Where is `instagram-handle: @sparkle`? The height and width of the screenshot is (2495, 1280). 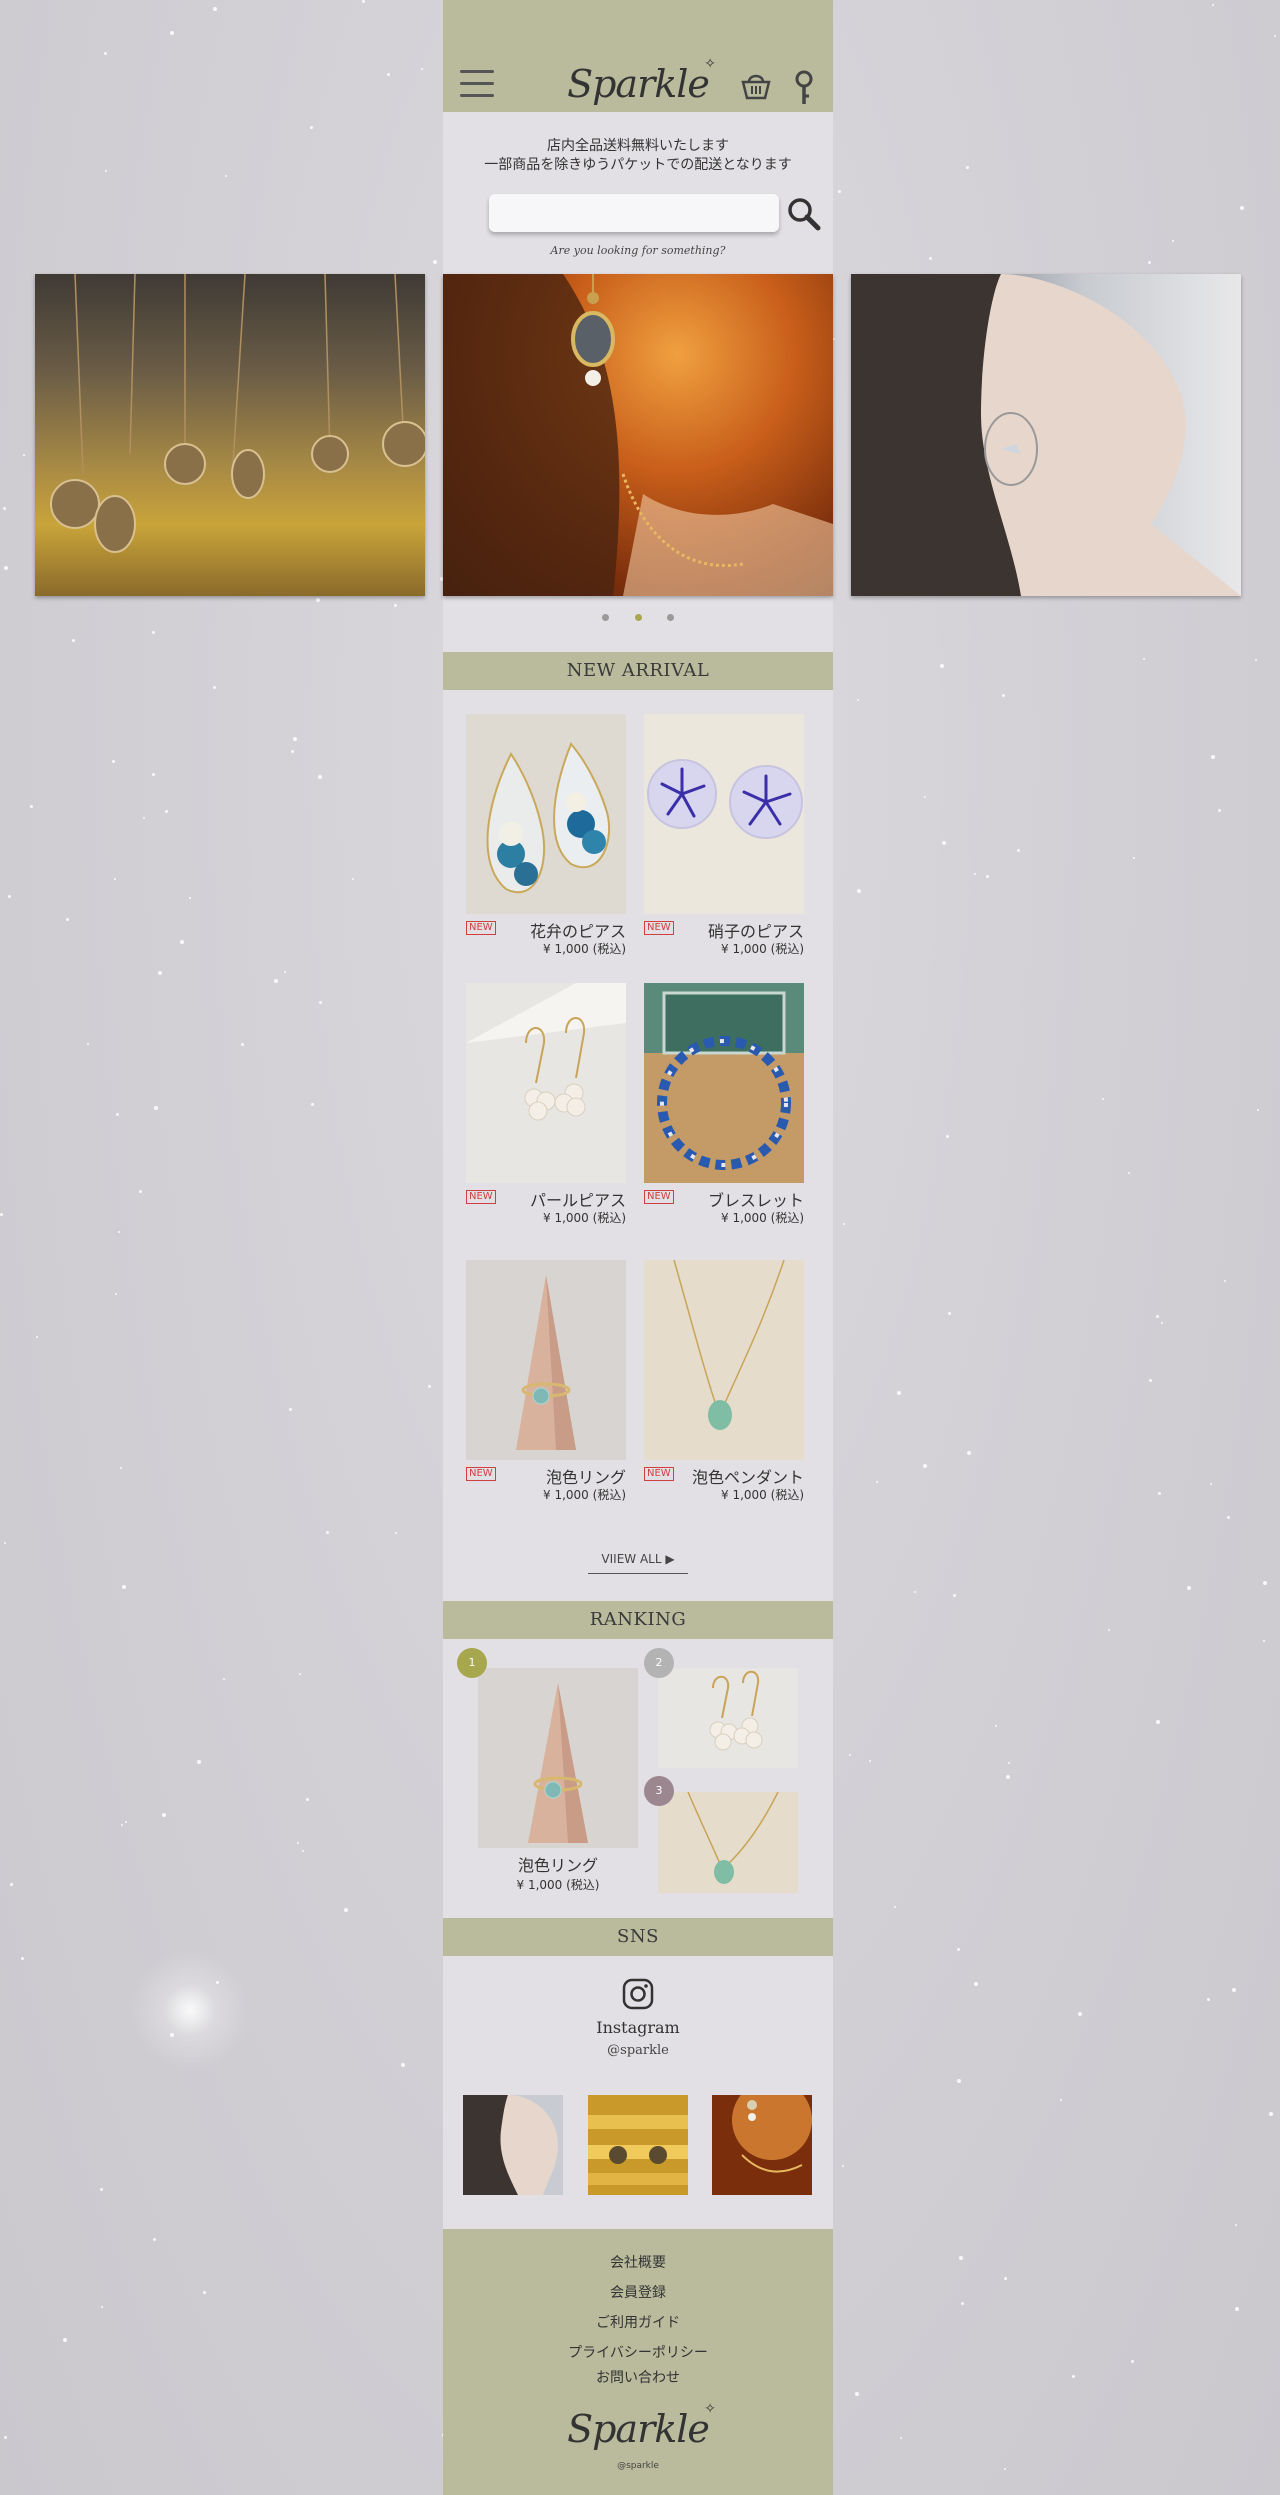 instagram-handle: @sparkle is located at coordinates (638, 2050).